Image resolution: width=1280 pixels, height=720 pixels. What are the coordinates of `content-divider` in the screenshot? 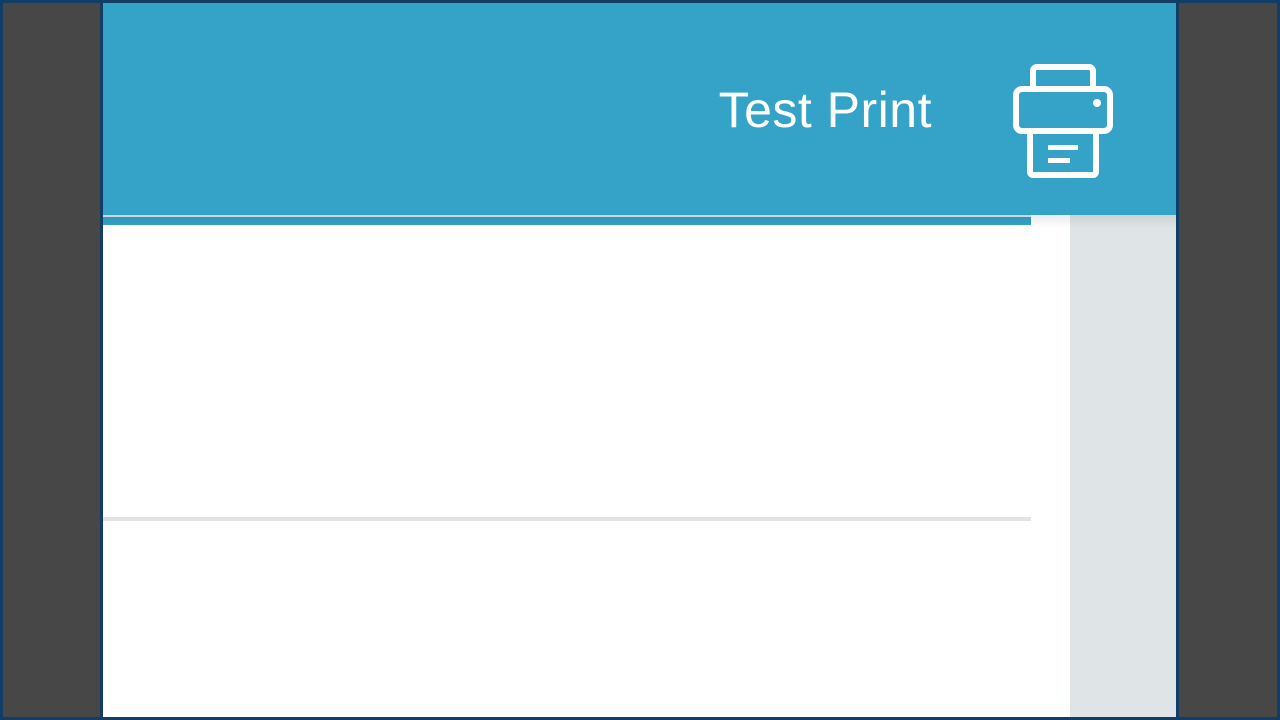 It's located at (567, 519).